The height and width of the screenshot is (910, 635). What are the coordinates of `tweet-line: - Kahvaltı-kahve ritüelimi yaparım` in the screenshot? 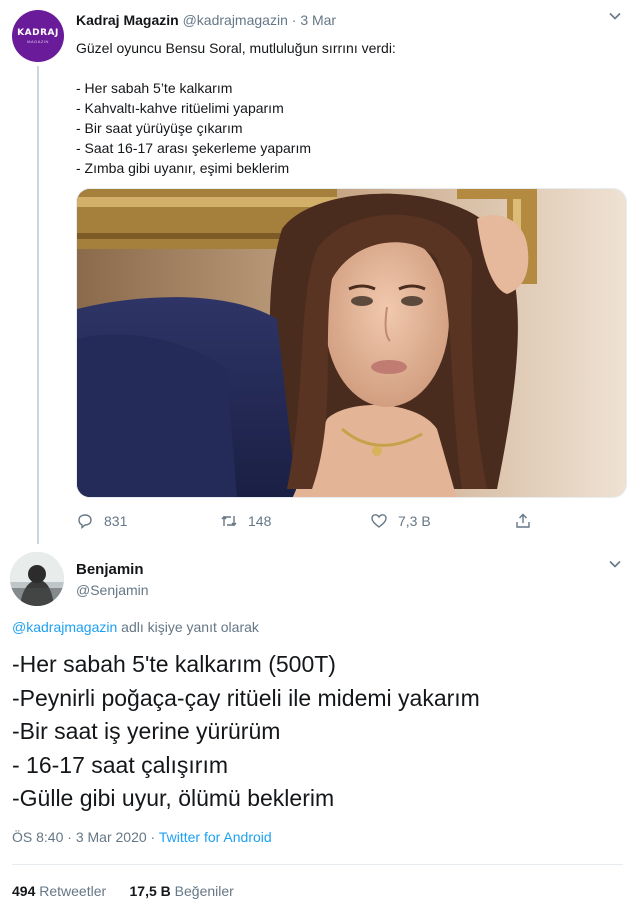 It's located at (180, 108).